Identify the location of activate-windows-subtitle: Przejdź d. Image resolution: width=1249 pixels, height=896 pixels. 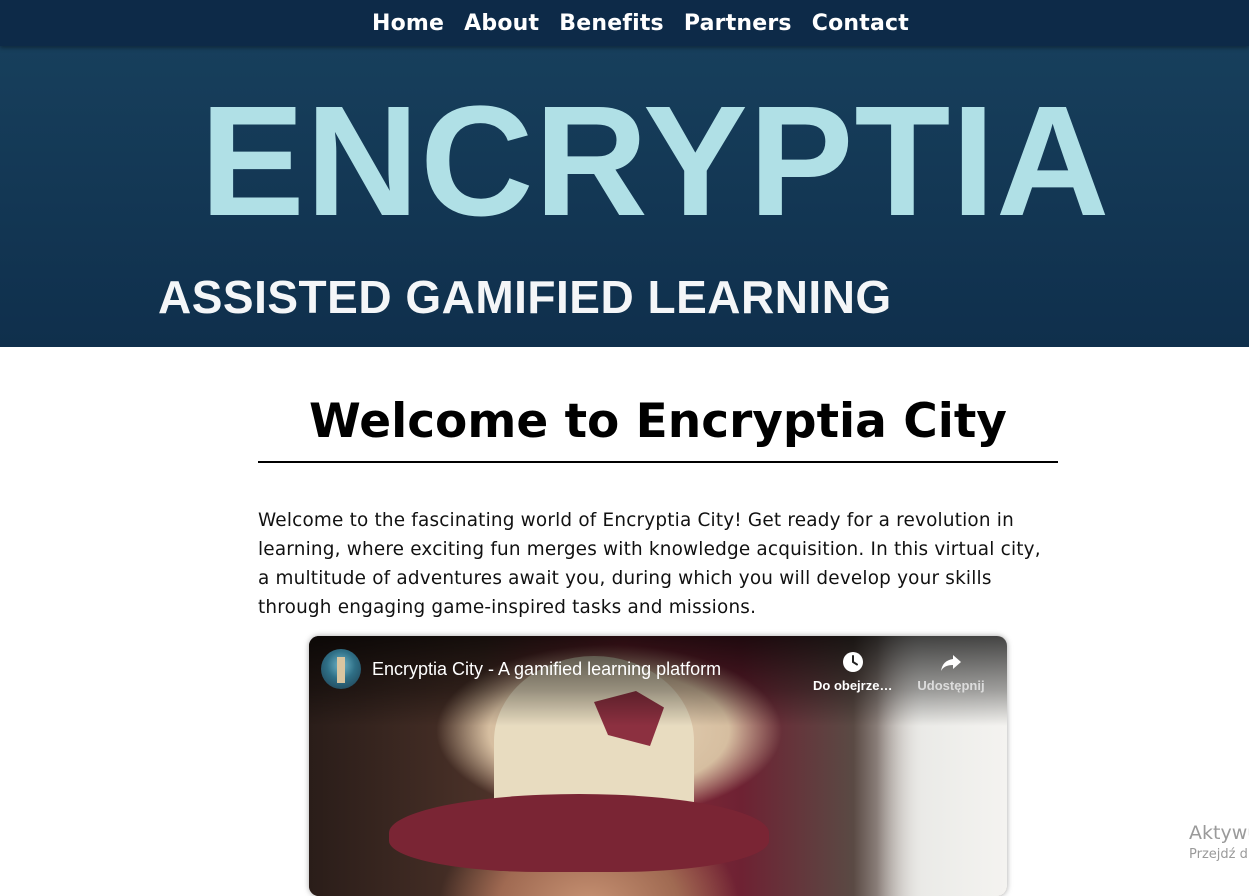
(1218, 854).